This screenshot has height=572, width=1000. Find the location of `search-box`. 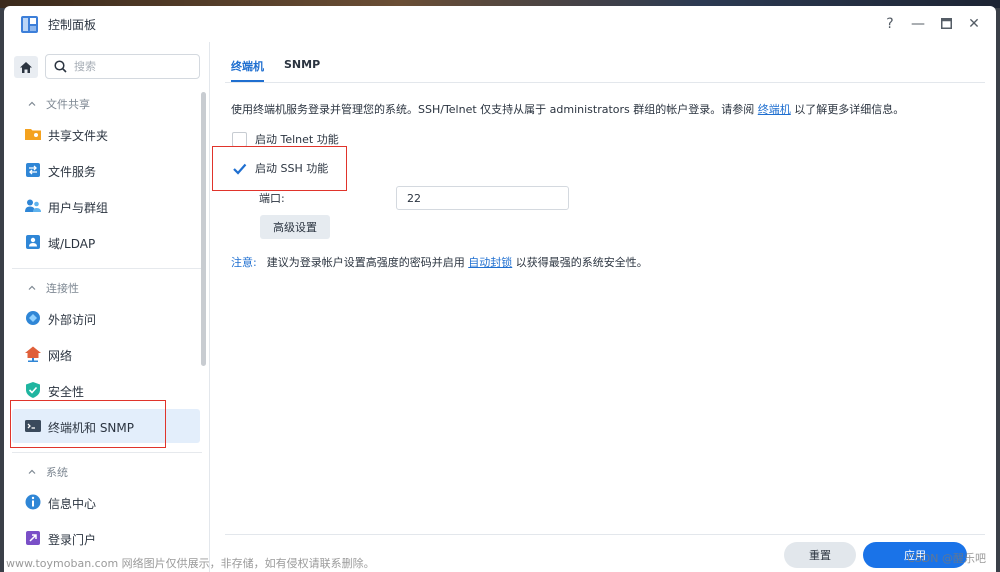

search-box is located at coordinates (122, 66).